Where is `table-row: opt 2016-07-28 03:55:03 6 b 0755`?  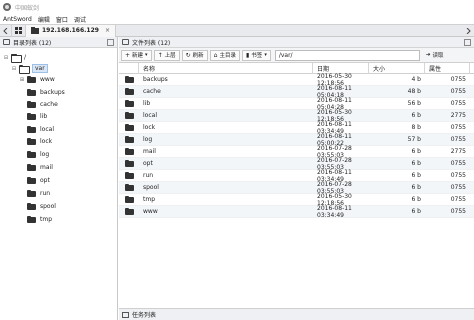 table-row: opt 2016-07-28 03:55:03 6 b 0755 is located at coordinates (296, 164).